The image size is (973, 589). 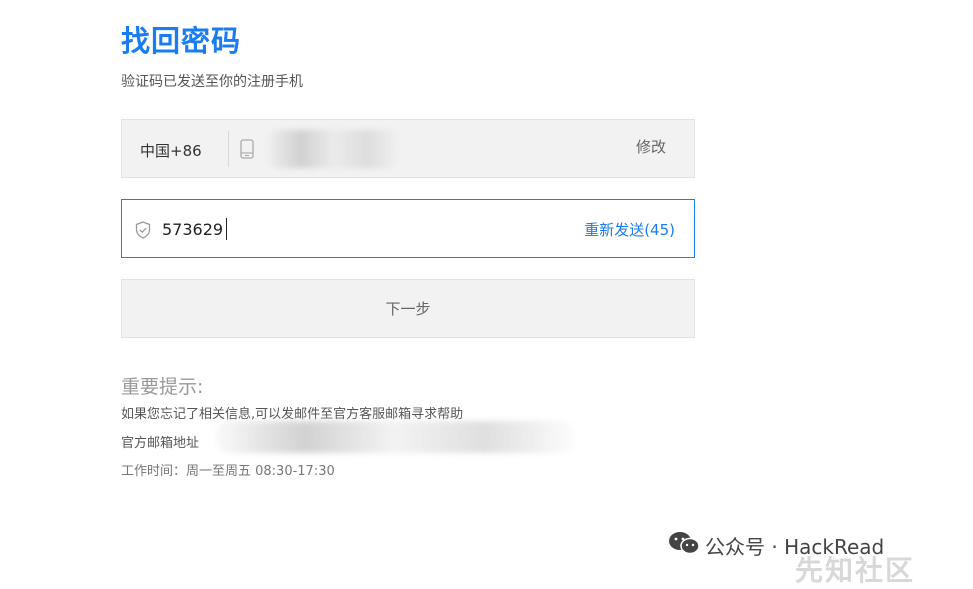 What do you see at coordinates (226, 229) in the screenshot?
I see `text-caret` at bounding box center [226, 229].